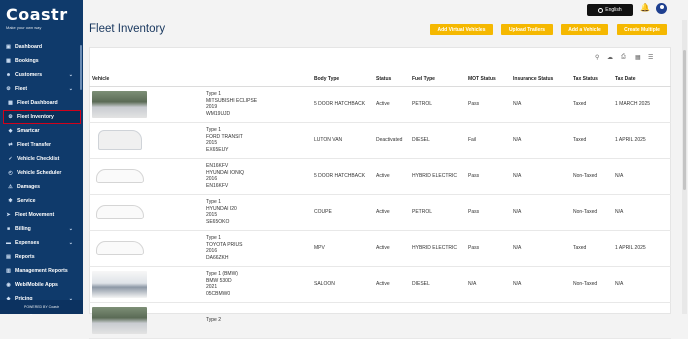  What do you see at coordinates (645, 7) in the screenshot?
I see `bell-icon: 🔔` at bounding box center [645, 7].